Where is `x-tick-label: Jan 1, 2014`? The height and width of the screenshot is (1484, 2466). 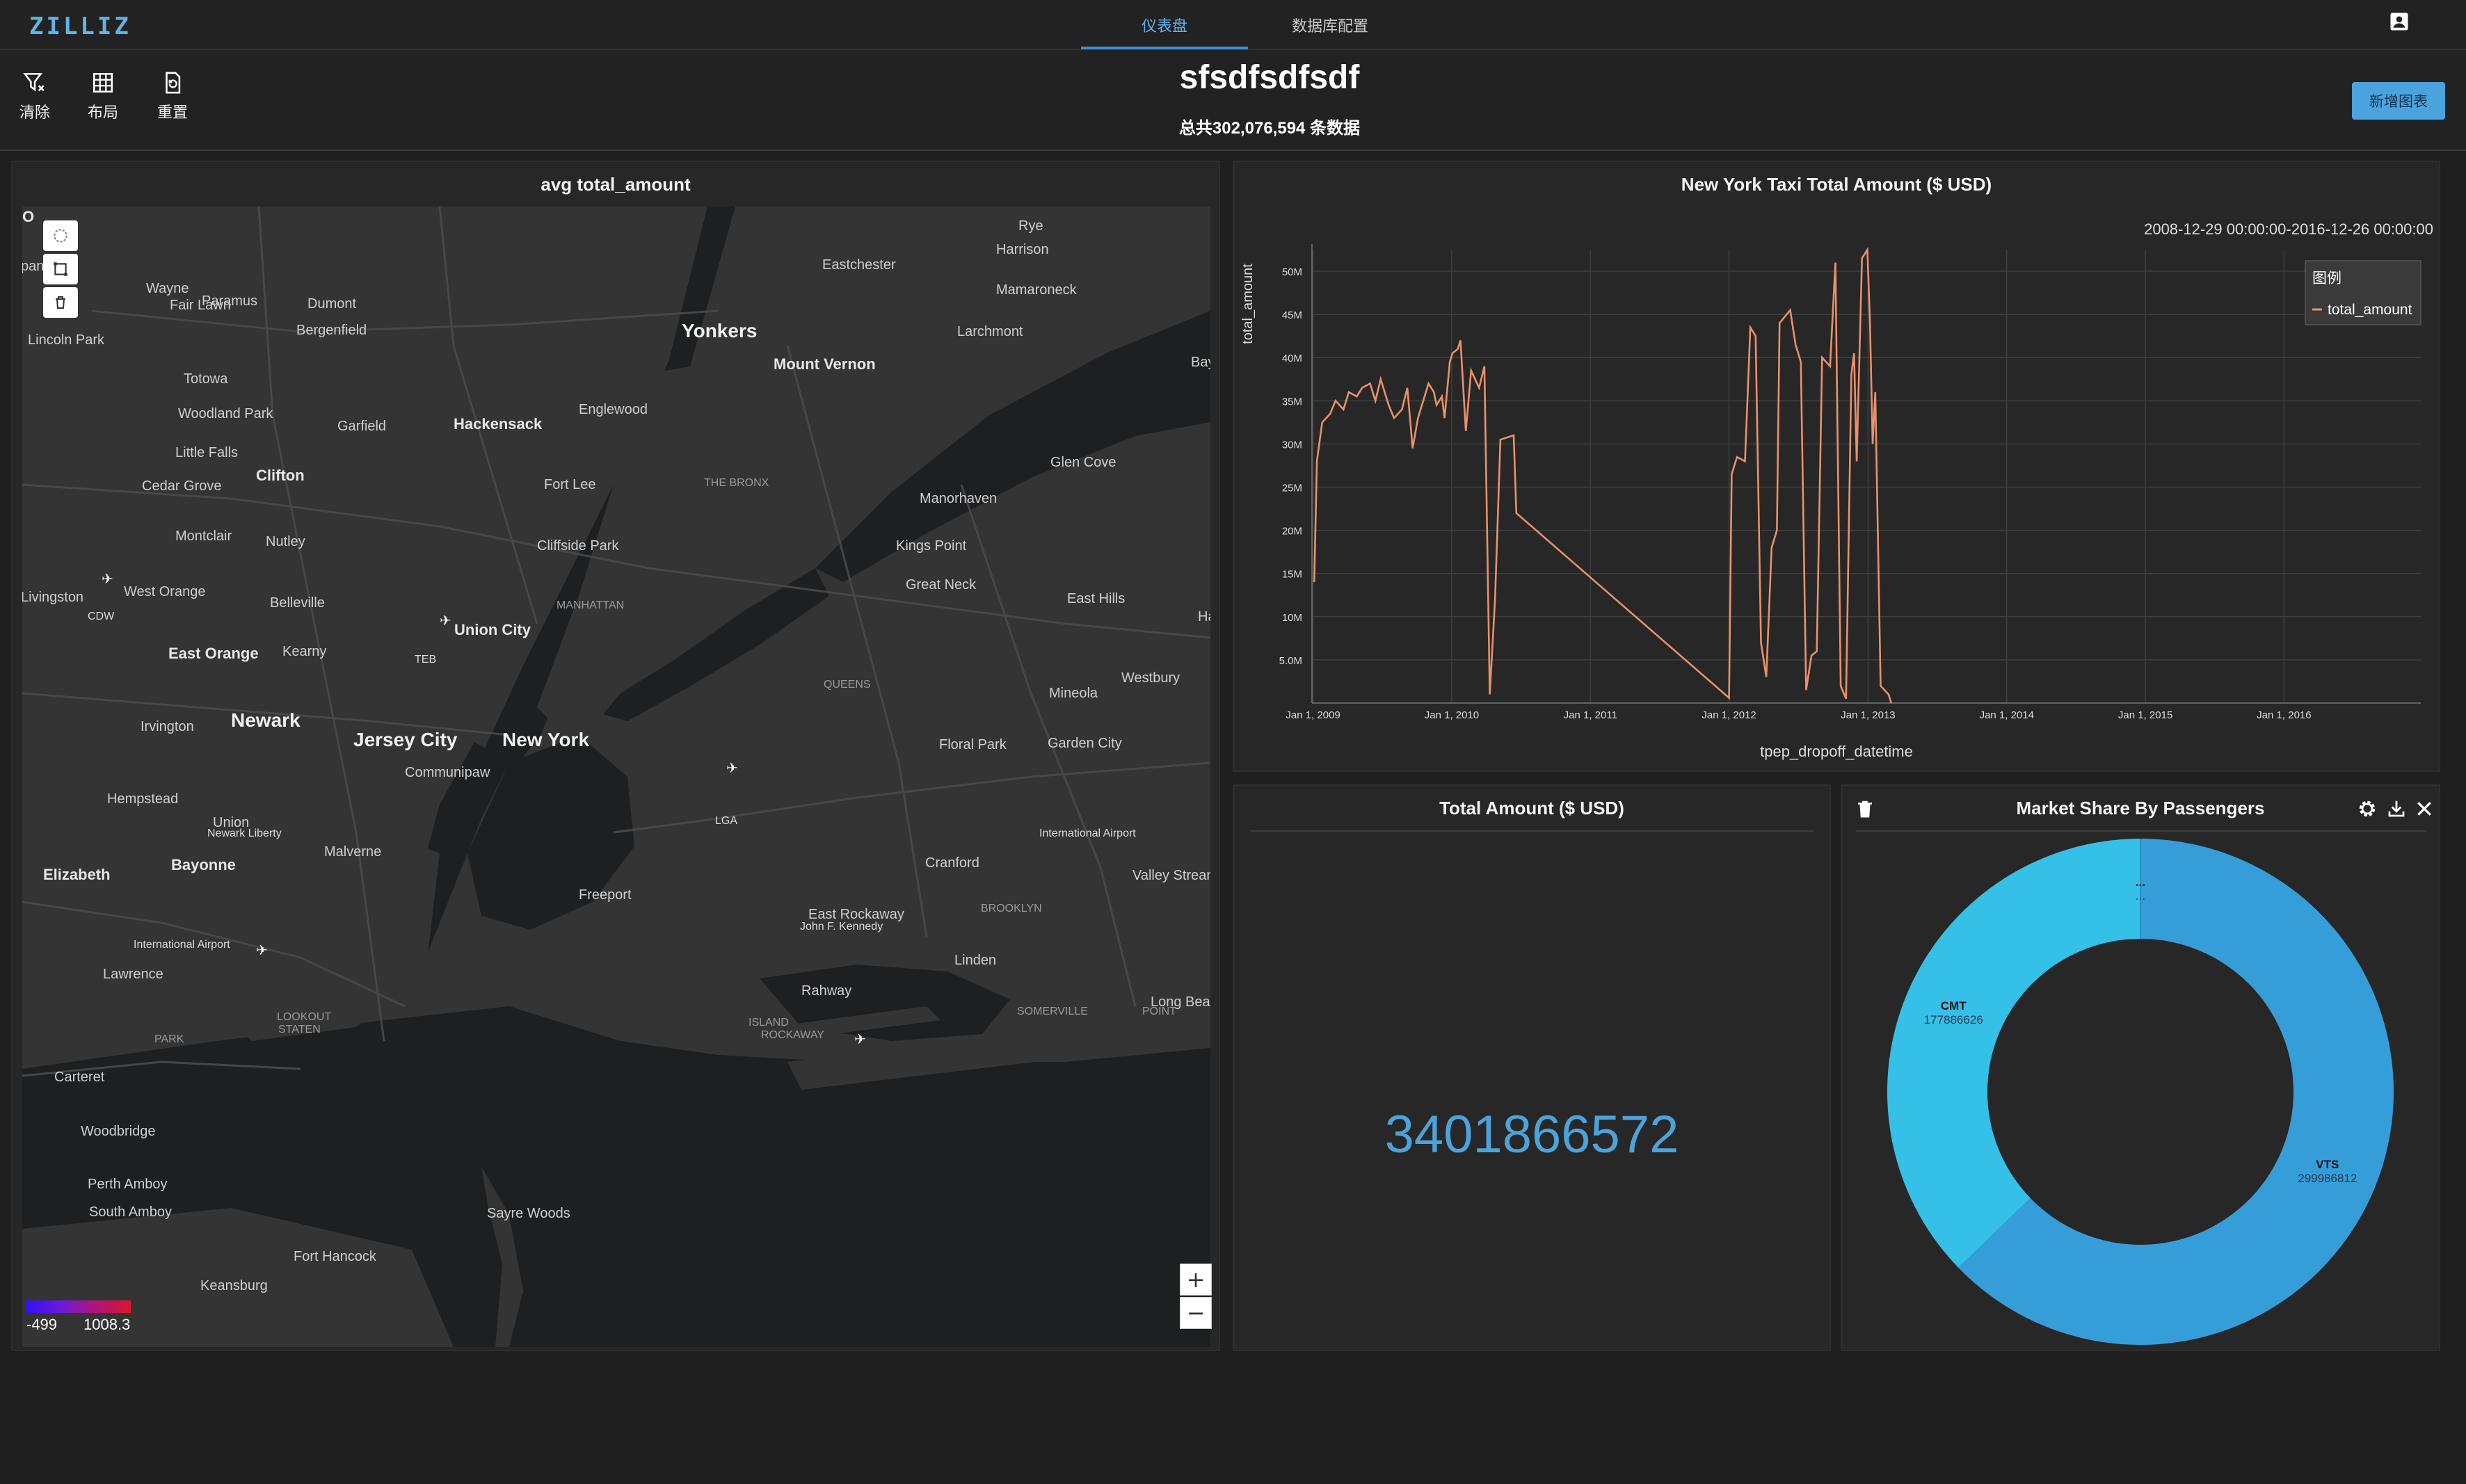 x-tick-label: Jan 1, 2014 is located at coordinates (2007, 715).